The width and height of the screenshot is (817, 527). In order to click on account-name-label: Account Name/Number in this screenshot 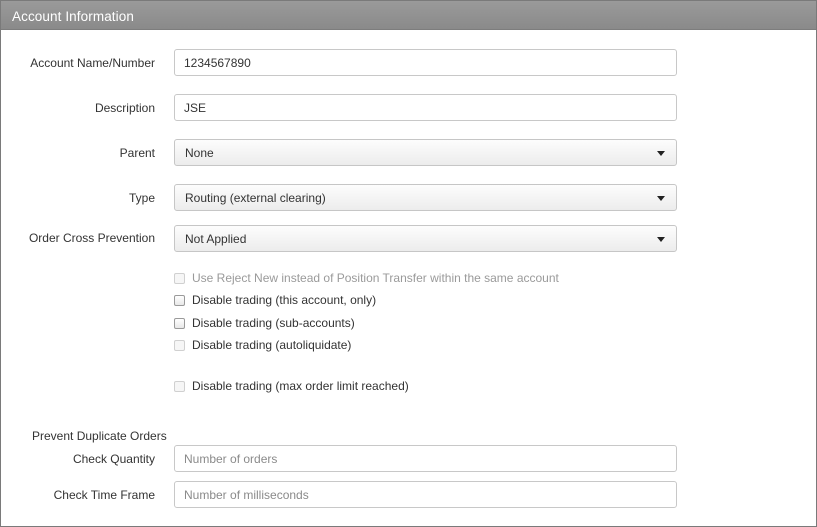, I will do `click(92, 63)`.